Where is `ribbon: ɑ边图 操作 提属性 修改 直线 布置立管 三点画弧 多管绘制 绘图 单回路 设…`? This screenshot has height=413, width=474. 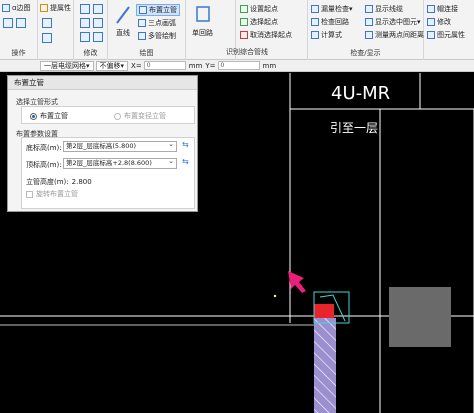
ribbon: ɑ边图 操作 提属性 修改 直线 布置立管 三点画弧 多管绘制 绘图 单回路 设… is located at coordinates (237, 30).